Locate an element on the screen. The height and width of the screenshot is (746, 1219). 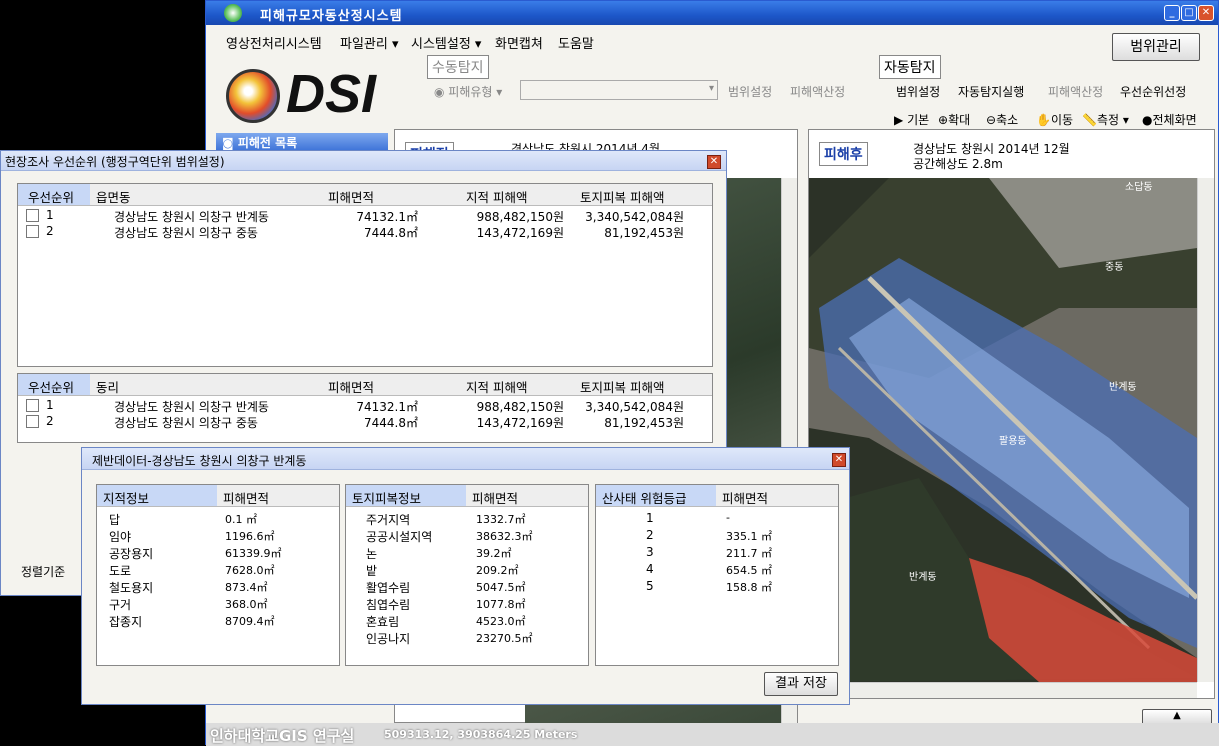
col-cadastral-info: 지적정보 is located at coordinates (157, 495).